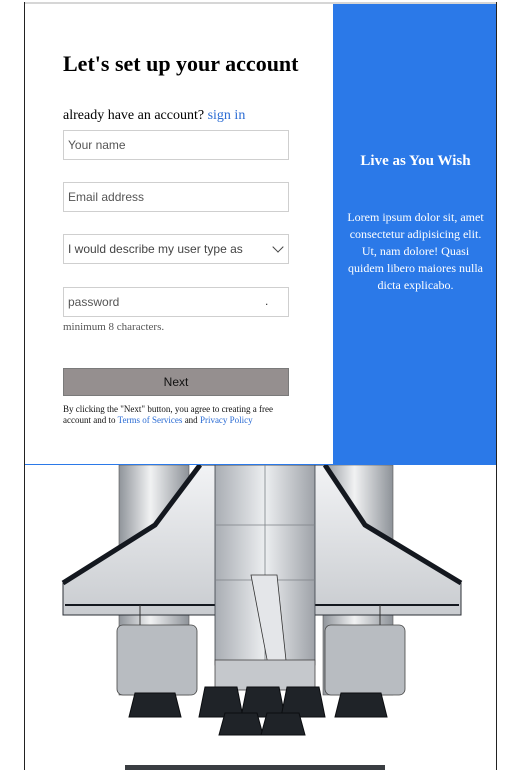  I want to click on signin-prompt: already have an account?, so click(134, 115).